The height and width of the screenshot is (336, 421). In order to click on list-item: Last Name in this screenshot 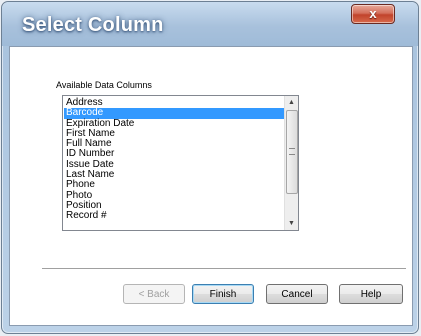, I will do `click(174, 174)`.